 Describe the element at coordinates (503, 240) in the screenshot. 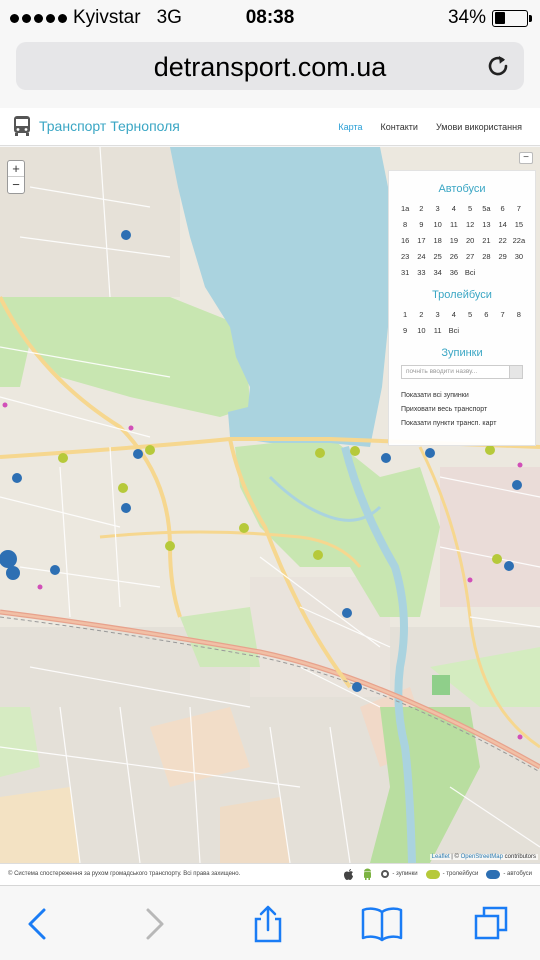

I see `bus-route-22: 22` at that location.